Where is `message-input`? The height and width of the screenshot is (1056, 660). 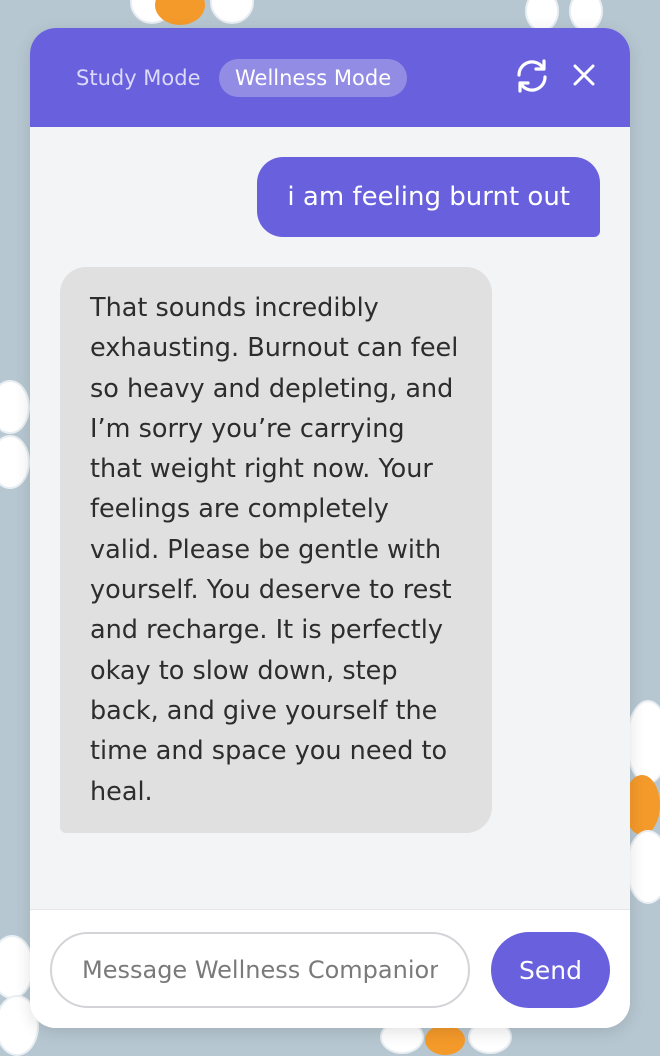
message-input is located at coordinates (260, 970).